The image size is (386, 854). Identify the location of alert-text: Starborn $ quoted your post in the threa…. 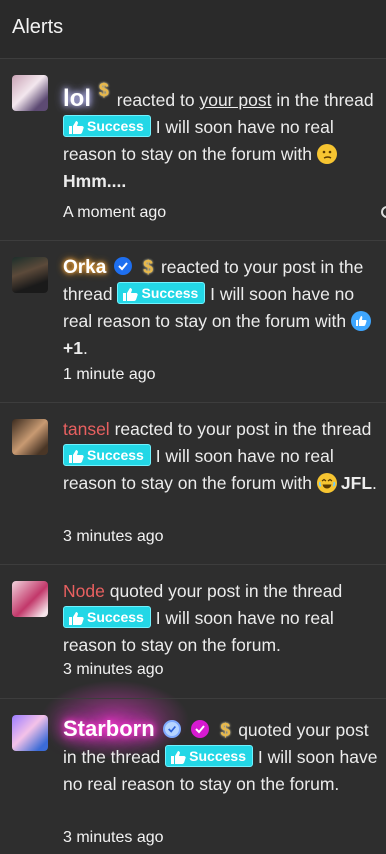
(224, 756).